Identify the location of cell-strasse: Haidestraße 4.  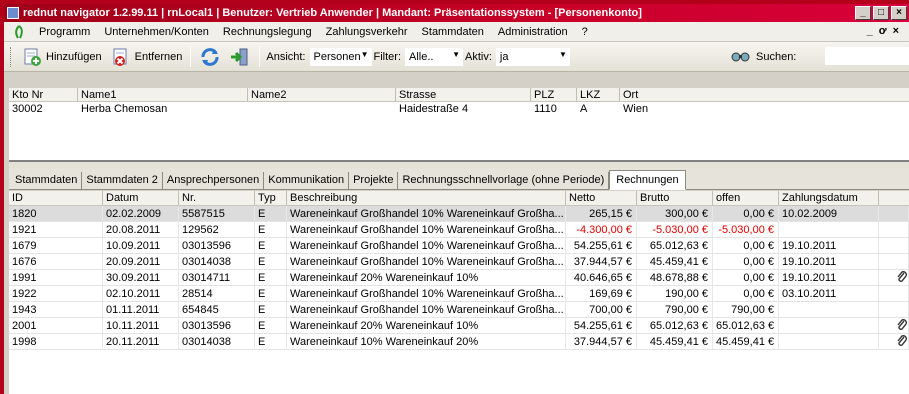
(434, 109).